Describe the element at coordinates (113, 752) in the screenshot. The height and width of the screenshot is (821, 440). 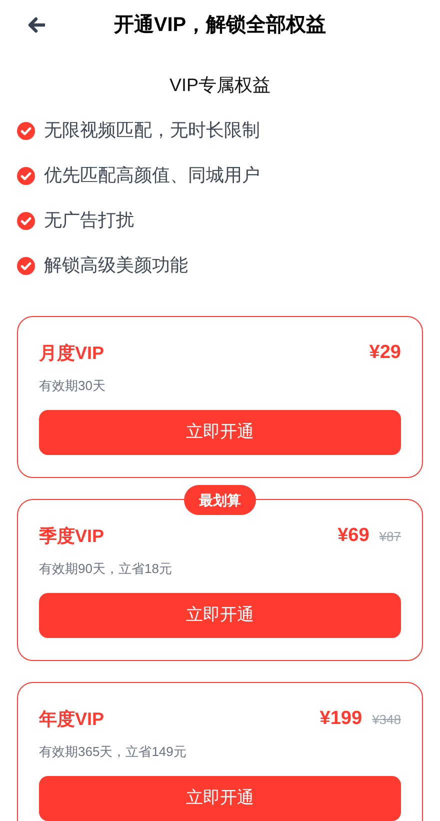
I see `validity-text: 有效期365天，立省149元` at that location.